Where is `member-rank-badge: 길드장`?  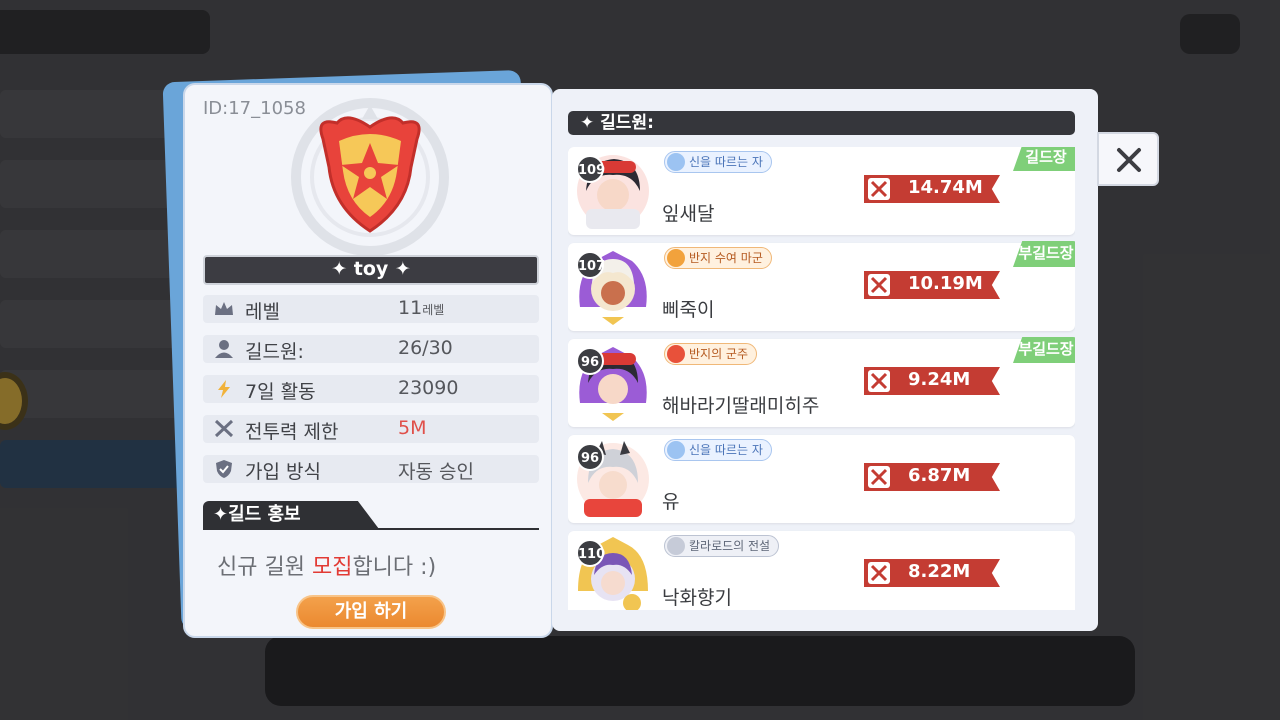
member-rank-badge: 길드장 is located at coordinates (1044, 159).